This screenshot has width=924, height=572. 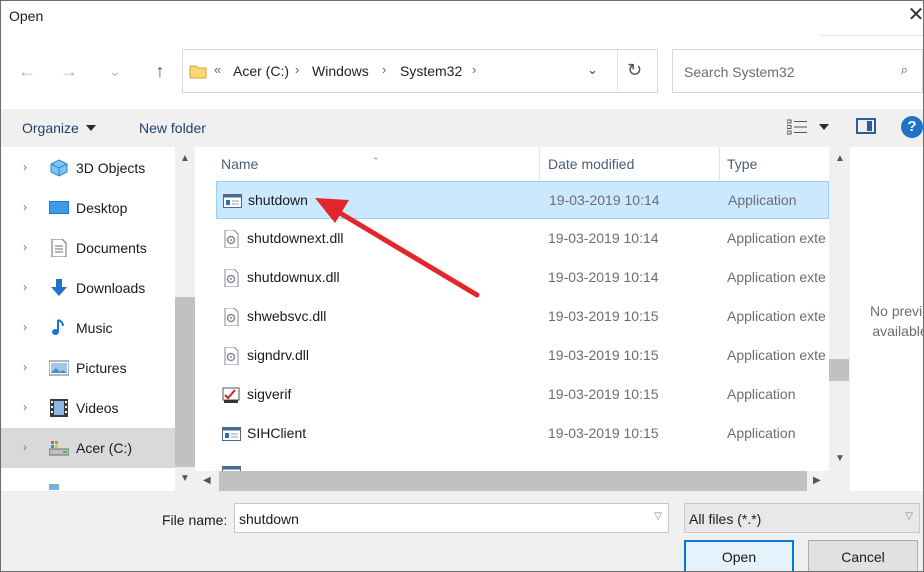 I want to click on sidebar-item-label: Documents, so click(x=111, y=248).